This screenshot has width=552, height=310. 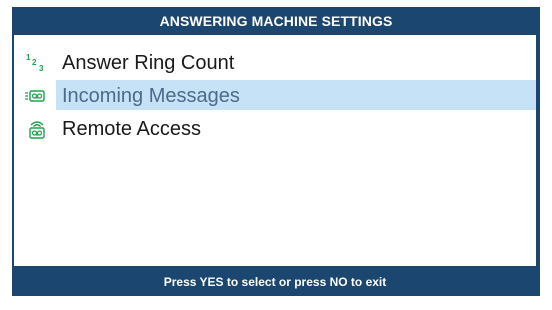 I want to click on ring-count-icon: 1 2 3, so click(x=35, y=63).